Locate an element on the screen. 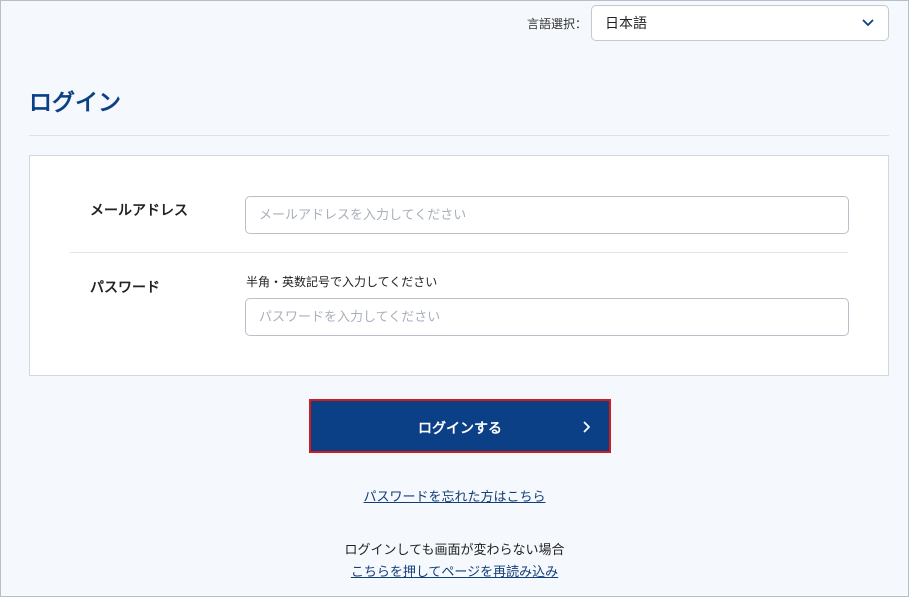  language-selected-value: 日本語 is located at coordinates (626, 24).